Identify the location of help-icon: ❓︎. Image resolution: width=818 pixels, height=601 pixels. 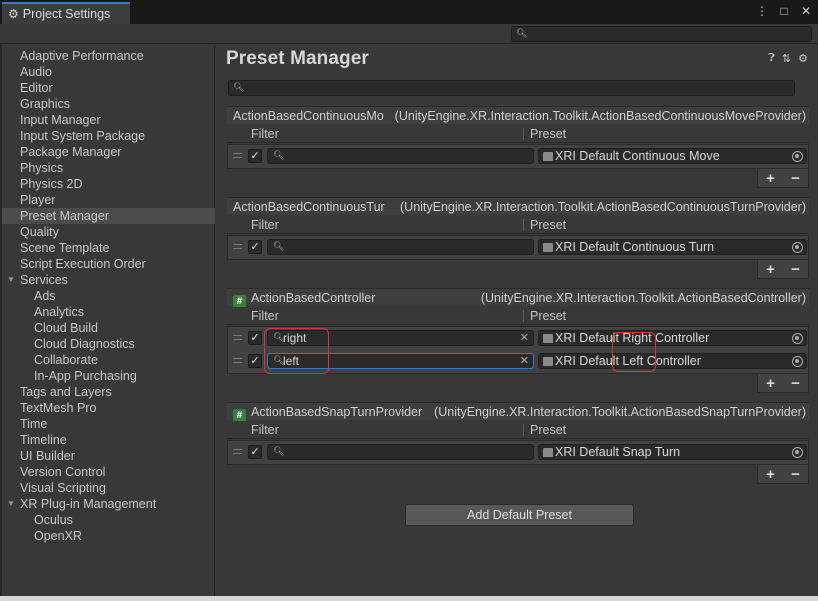
(771, 58).